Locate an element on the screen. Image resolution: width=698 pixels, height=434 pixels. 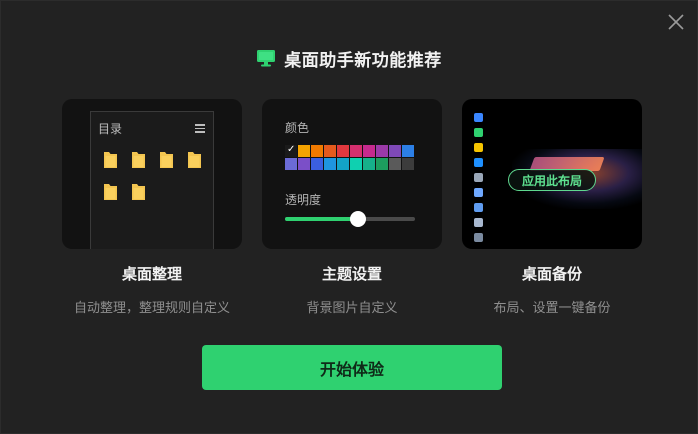
desktop-backup-preview: 应用此布局 is located at coordinates (552, 174).